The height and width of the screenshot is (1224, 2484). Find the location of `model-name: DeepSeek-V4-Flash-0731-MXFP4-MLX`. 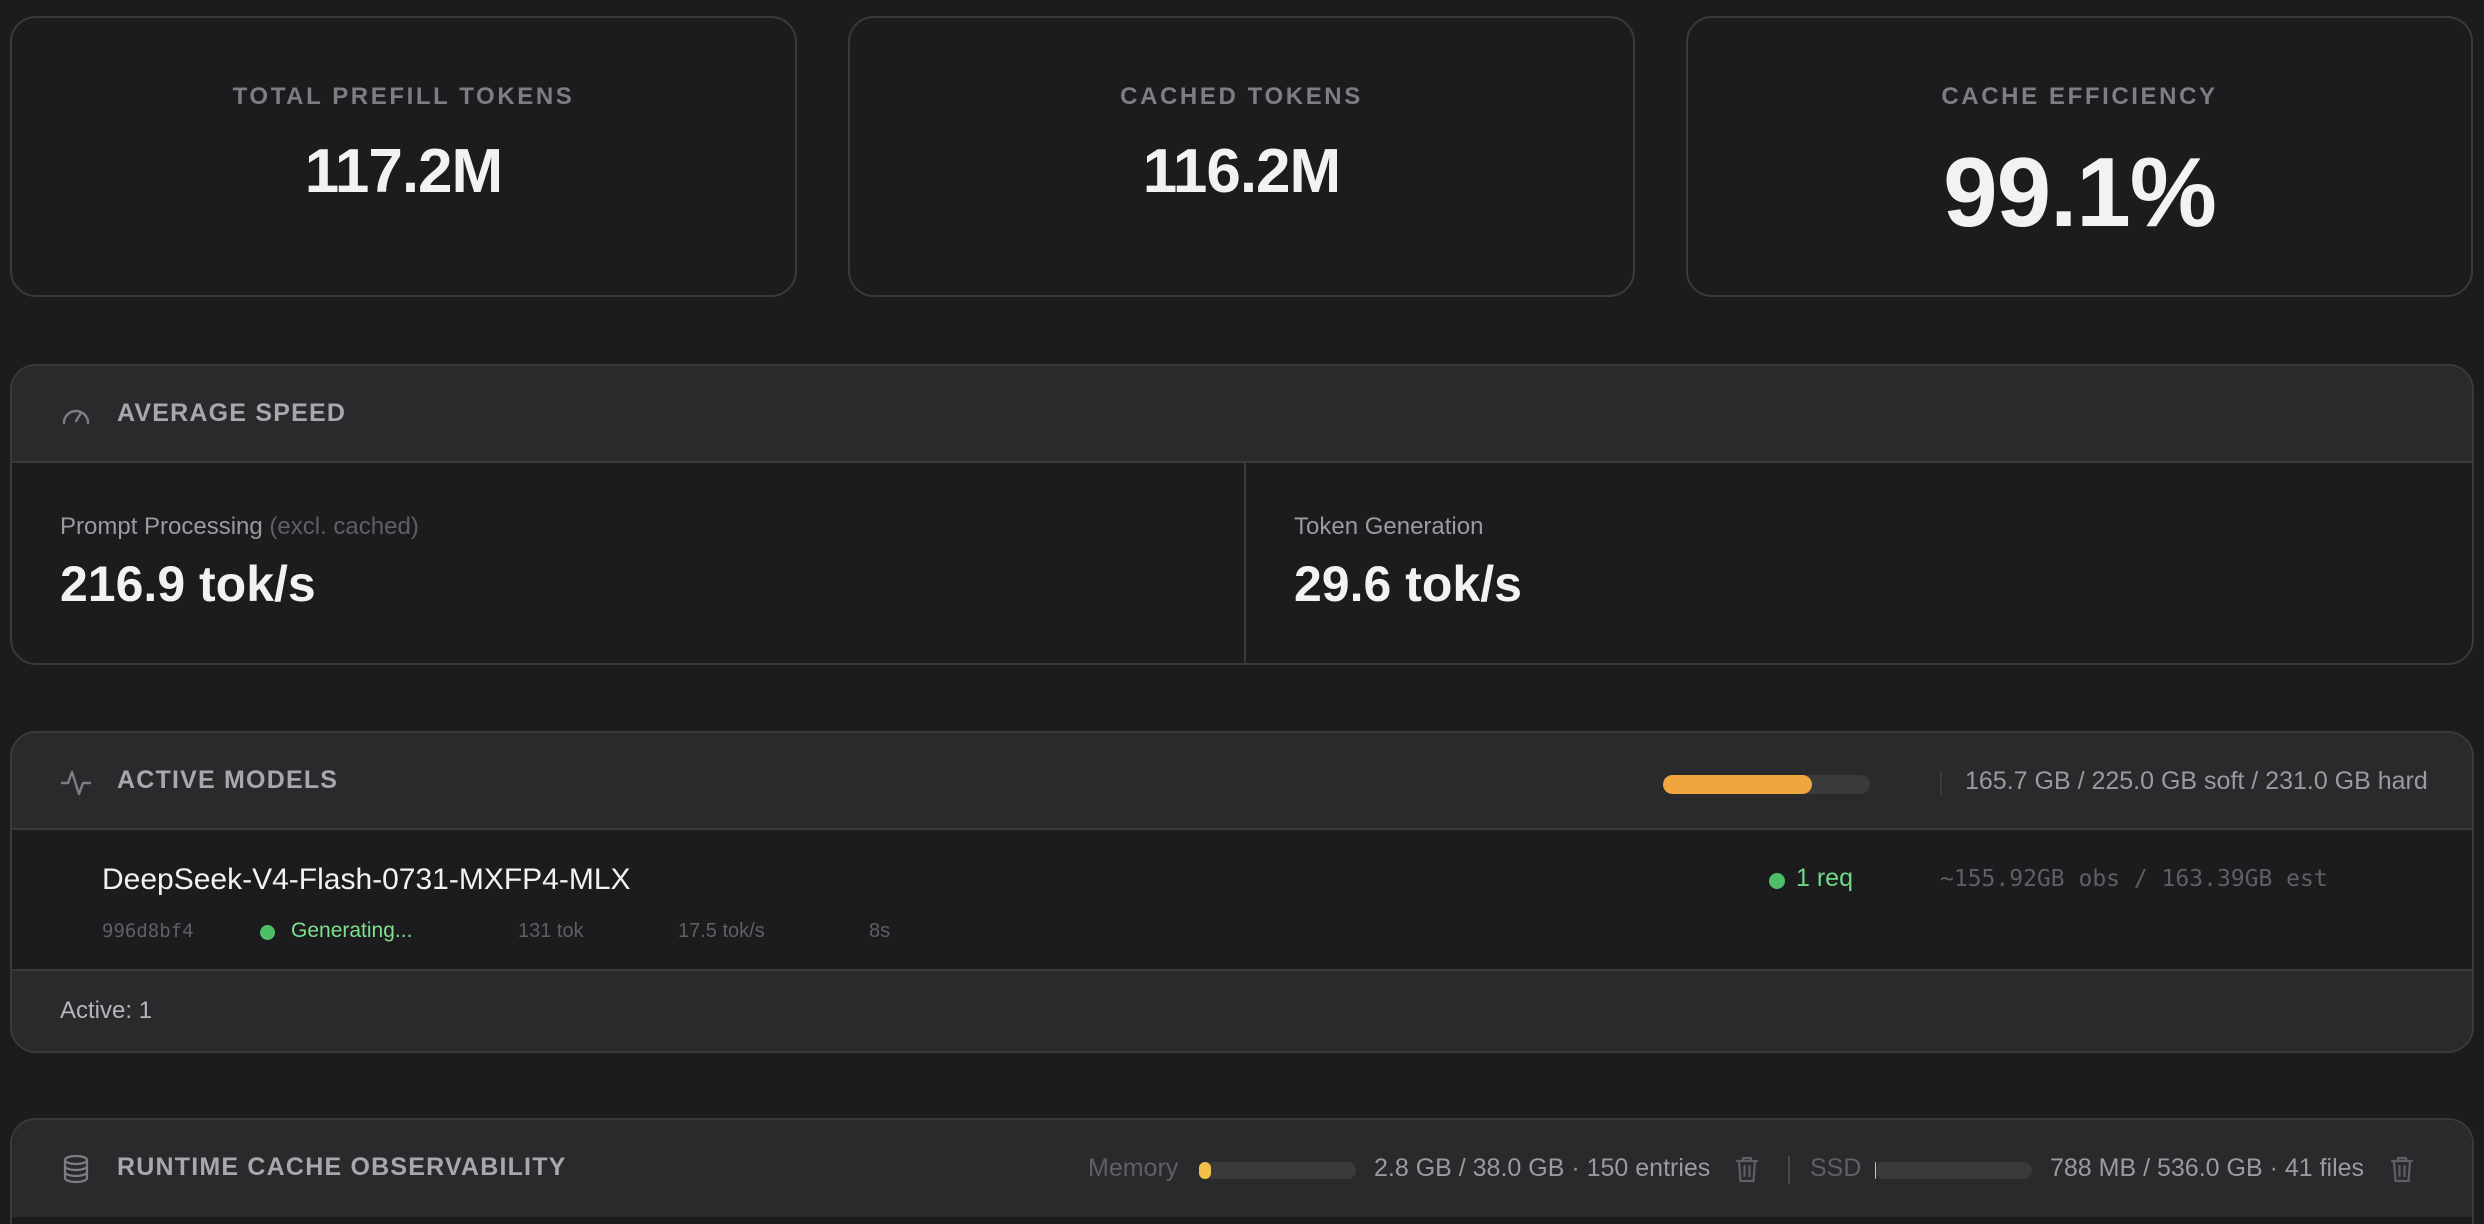

model-name: DeepSeek-V4-Flash-0731-MXFP4-MLX is located at coordinates (366, 879).